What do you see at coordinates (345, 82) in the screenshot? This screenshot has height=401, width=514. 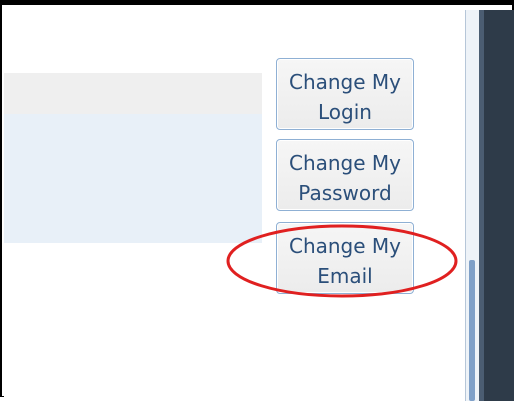 I see `change-login-line1: Change My` at bounding box center [345, 82].